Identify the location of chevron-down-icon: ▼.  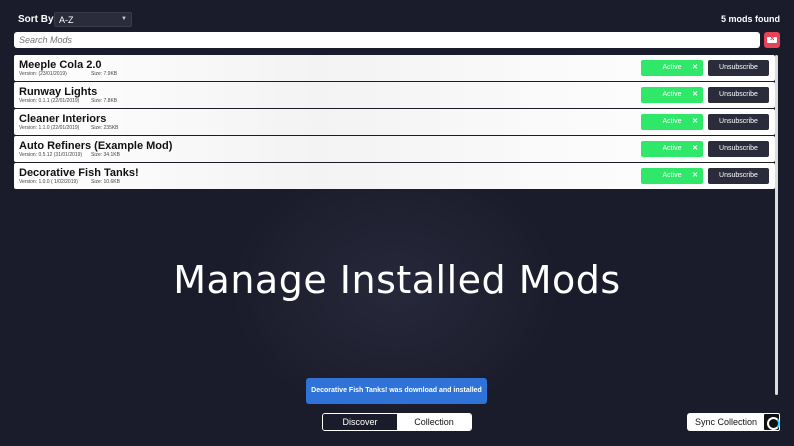
(124, 19).